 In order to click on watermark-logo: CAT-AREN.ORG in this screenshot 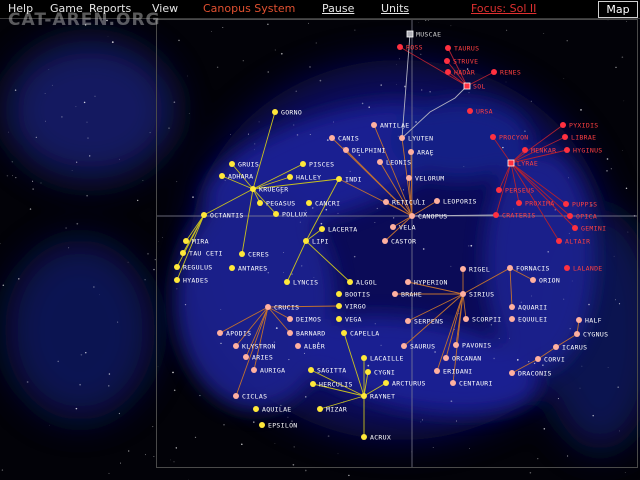, I will do `click(84, 20)`.